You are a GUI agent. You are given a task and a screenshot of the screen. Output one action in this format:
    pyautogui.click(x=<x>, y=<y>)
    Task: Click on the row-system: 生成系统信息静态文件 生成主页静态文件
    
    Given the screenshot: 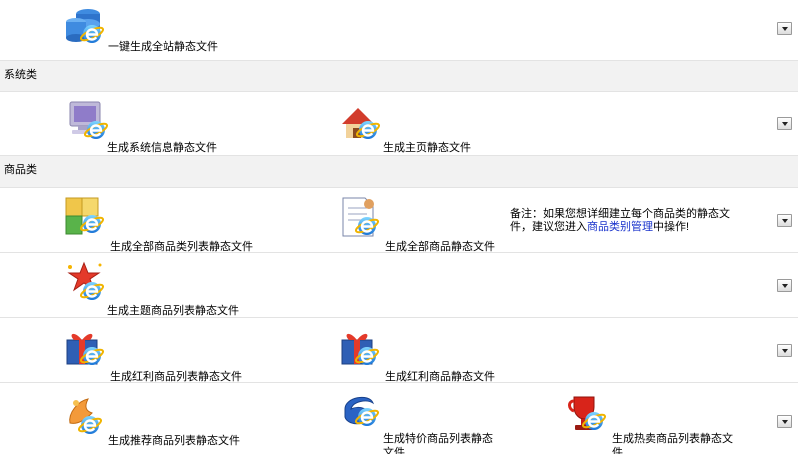 What is the action you would take?
    pyautogui.click(x=399, y=124)
    